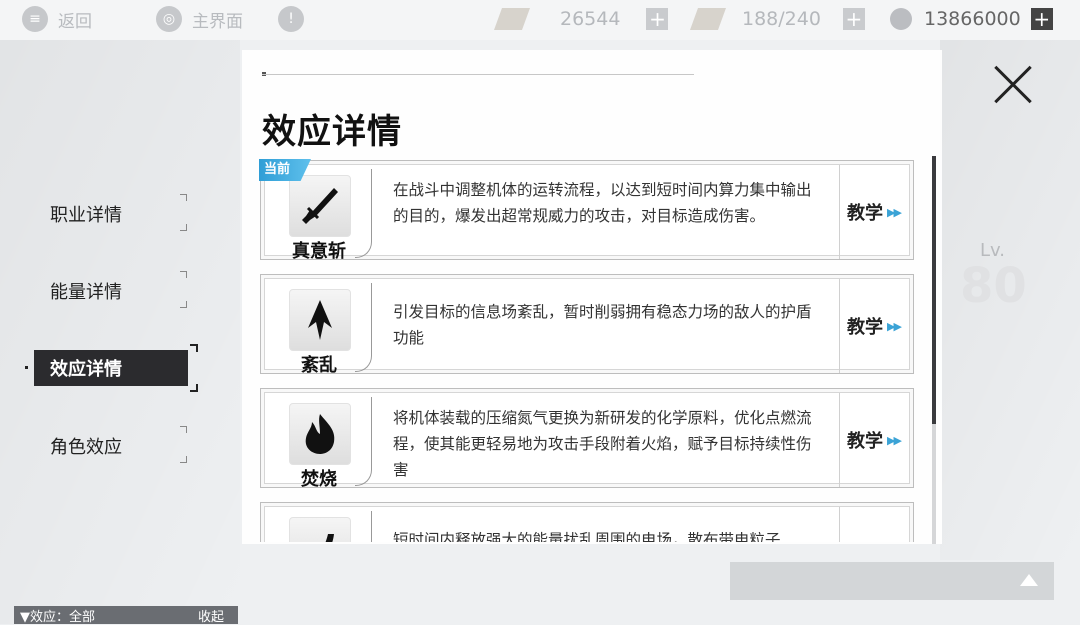  I want to click on add-coin-button: +, so click(1041, 19).